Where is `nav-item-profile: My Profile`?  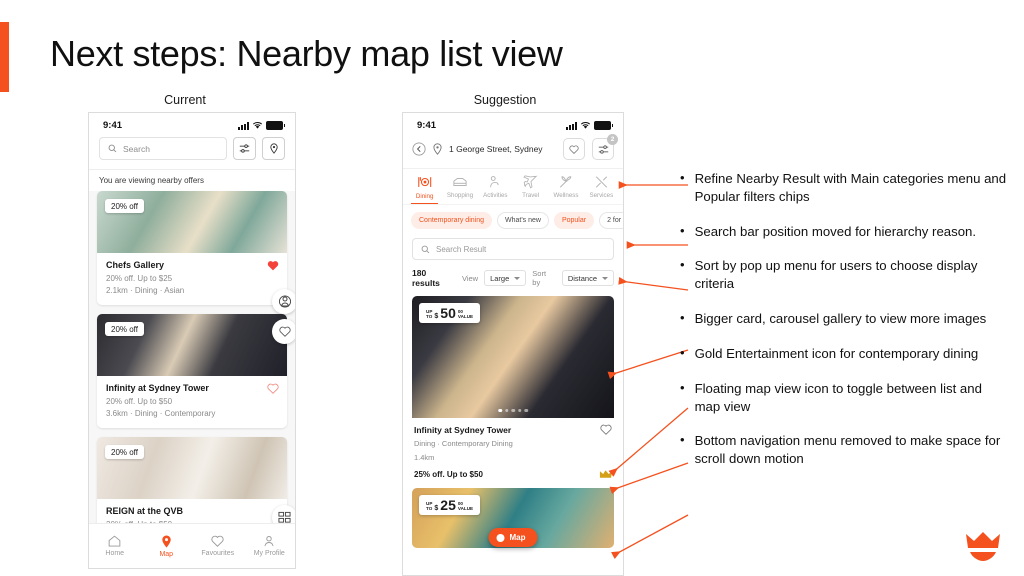
nav-item-profile: My Profile is located at coordinates (270, 546).